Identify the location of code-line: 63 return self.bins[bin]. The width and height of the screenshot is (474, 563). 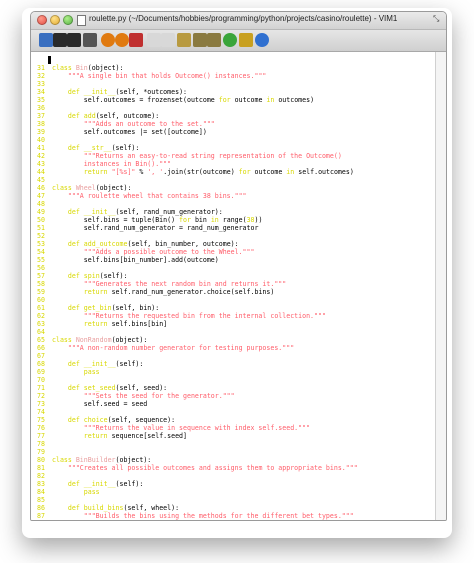
(233, 324).